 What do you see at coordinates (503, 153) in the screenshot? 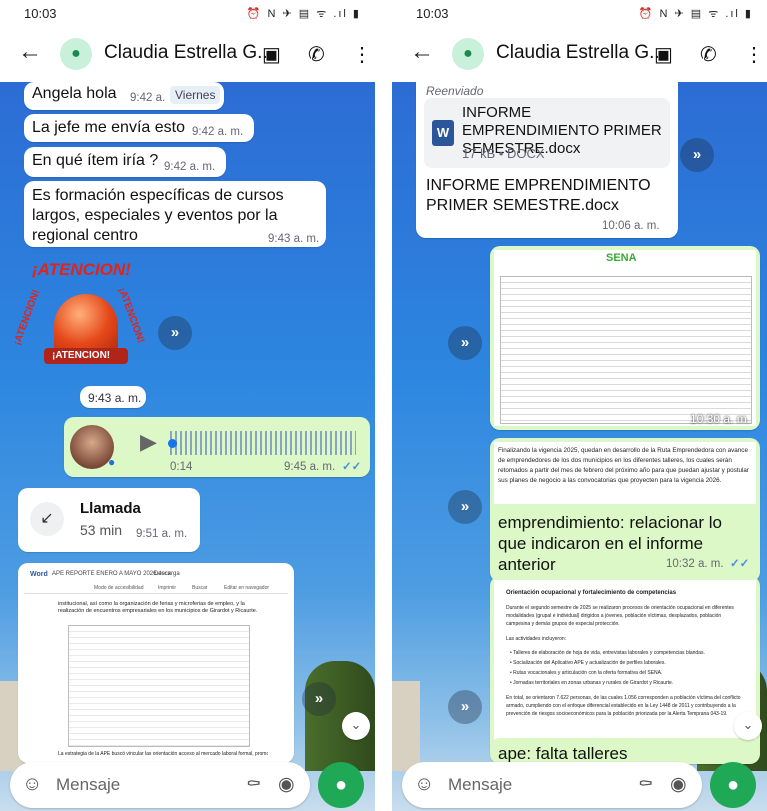
I see `file-meta: 17 kB • DOCX` at bounding box center [503, 153].